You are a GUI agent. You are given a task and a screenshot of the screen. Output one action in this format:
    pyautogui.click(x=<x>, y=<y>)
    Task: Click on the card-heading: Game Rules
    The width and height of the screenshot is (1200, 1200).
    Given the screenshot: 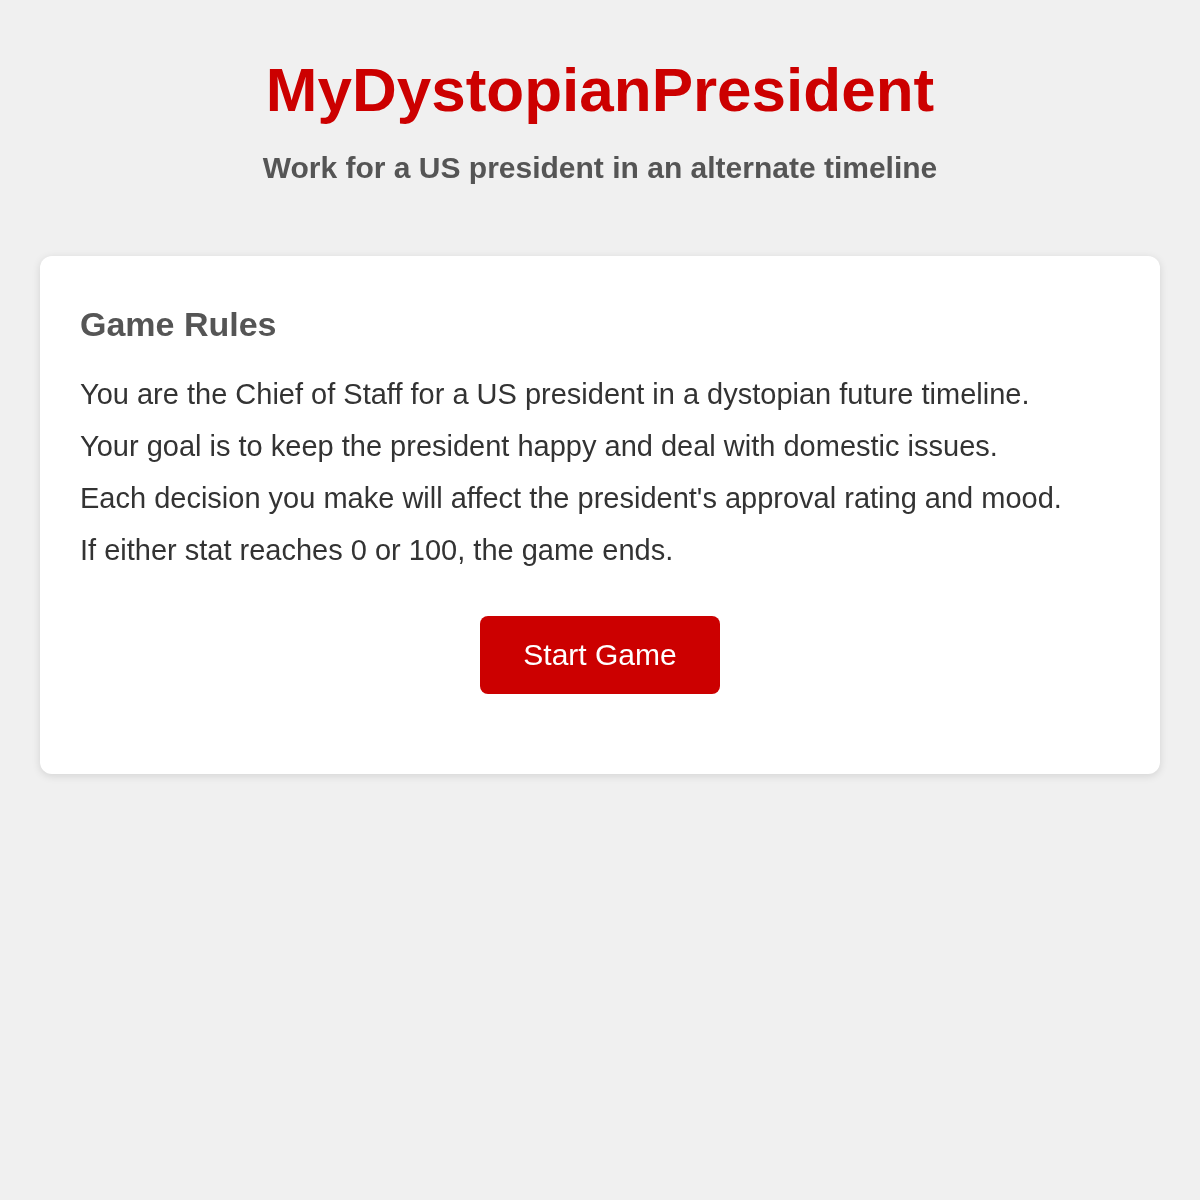 What is the action you would take?
    pyautogui.click(x=179, y=324)
    